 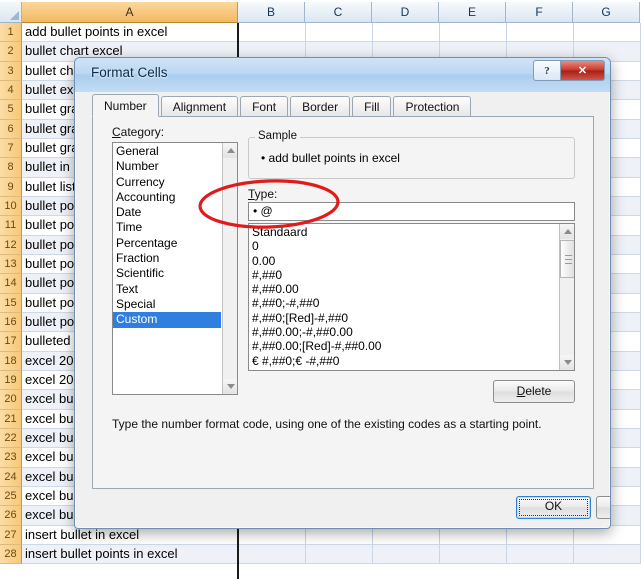 I want to click on row-header-22: 22, so click(x=11, y=438).